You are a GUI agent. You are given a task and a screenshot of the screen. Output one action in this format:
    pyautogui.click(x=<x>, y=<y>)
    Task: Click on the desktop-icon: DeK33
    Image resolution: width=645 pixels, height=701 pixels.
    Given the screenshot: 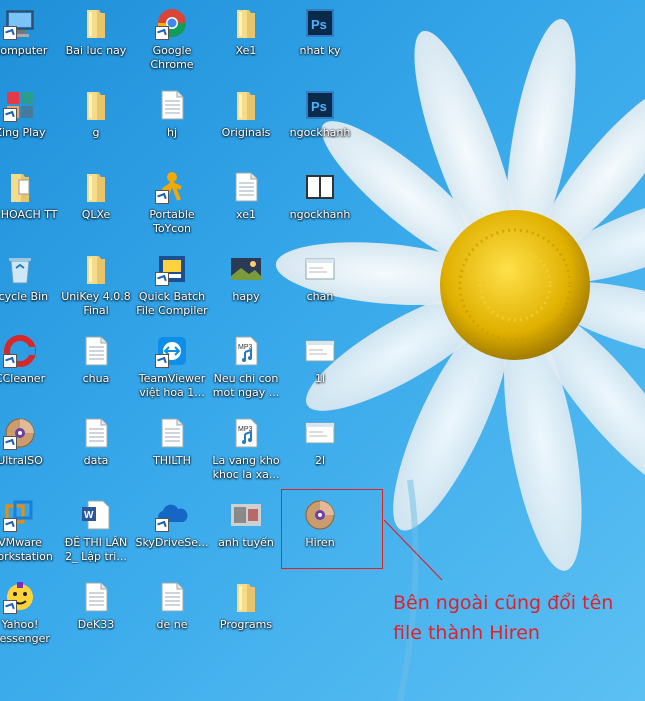 What is the action you would take?
    pyautogui.click(x=96, y=615)
    